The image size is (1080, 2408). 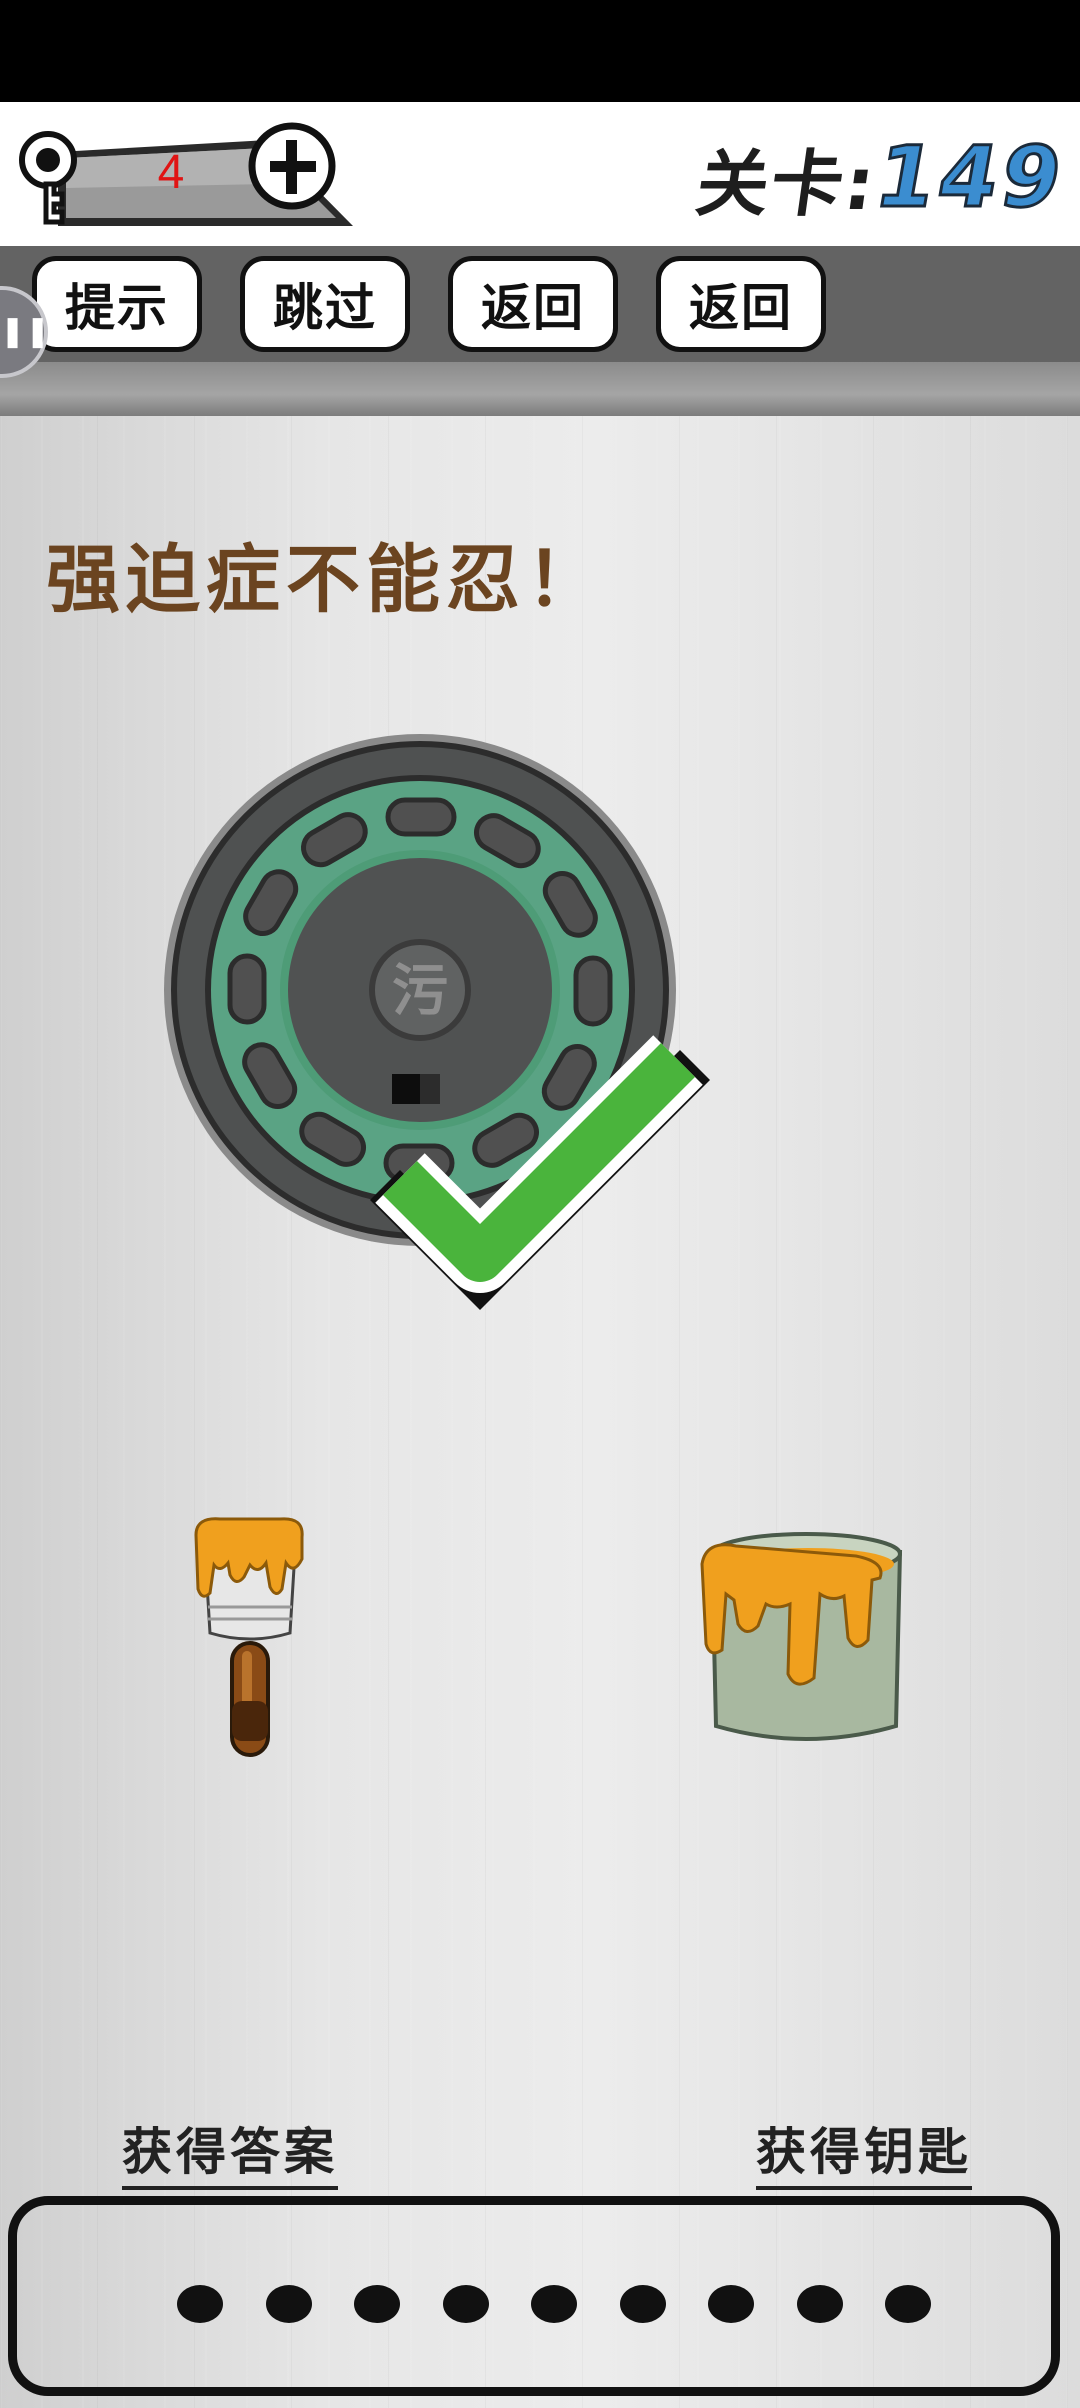 What do you see at coordinates (325, 304) in the screenshot?
I see `skip-button: 跳过` at bounding box center [325, 304].